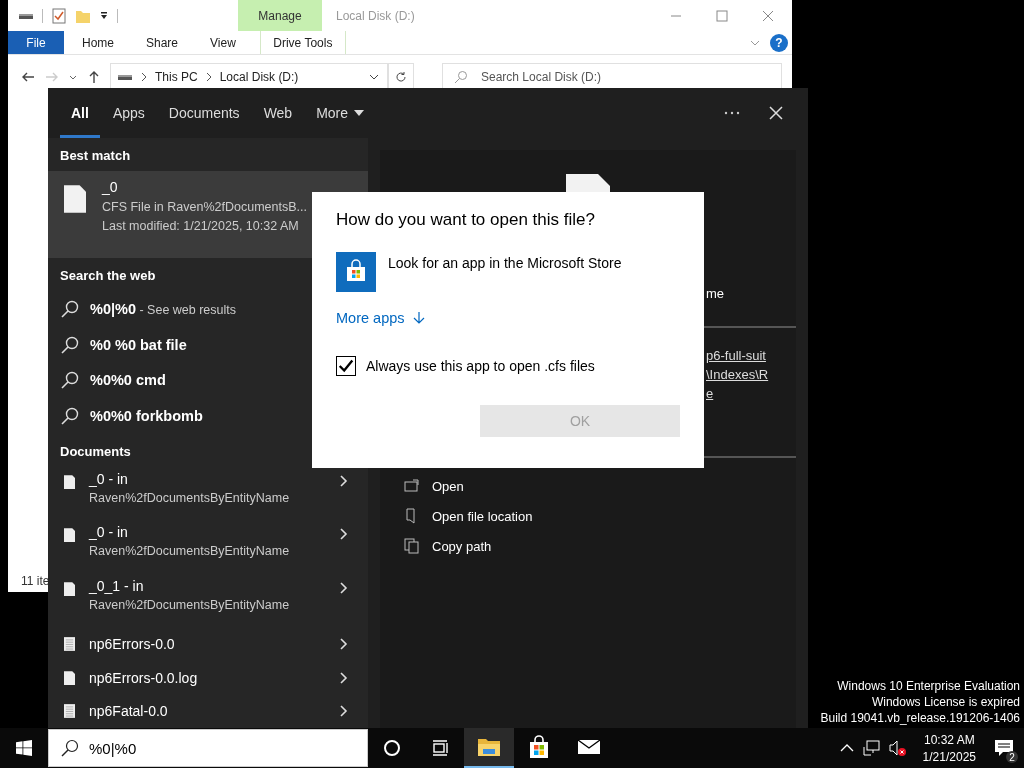 The width and height of the screenshot is (1024, 768). What do you see at coordinates (920, 718) in the screenshot?
I see `license-notice-text: Build 19041.vb_release.191206-1406` at bounding box center [920, 718].